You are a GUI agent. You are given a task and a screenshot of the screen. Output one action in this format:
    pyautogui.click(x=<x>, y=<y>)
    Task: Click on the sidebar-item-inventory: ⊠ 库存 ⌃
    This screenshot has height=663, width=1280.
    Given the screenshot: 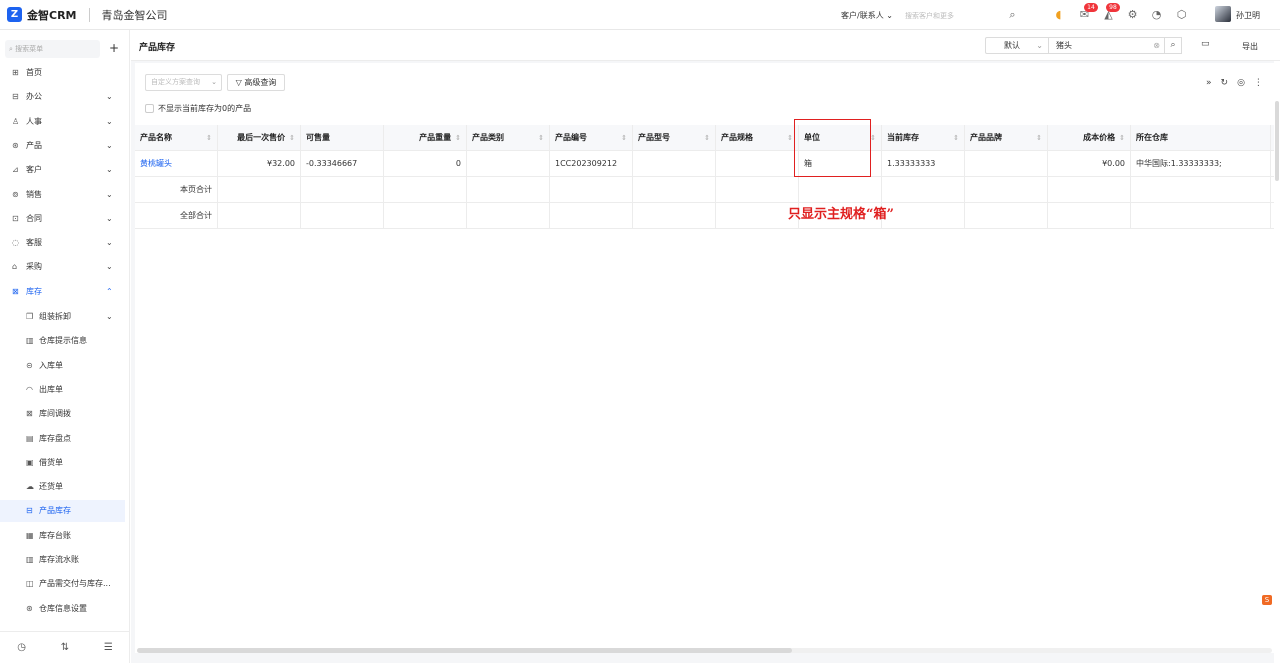 What is the action you would take?
    pyautogui.click(x=65, y=292)
    